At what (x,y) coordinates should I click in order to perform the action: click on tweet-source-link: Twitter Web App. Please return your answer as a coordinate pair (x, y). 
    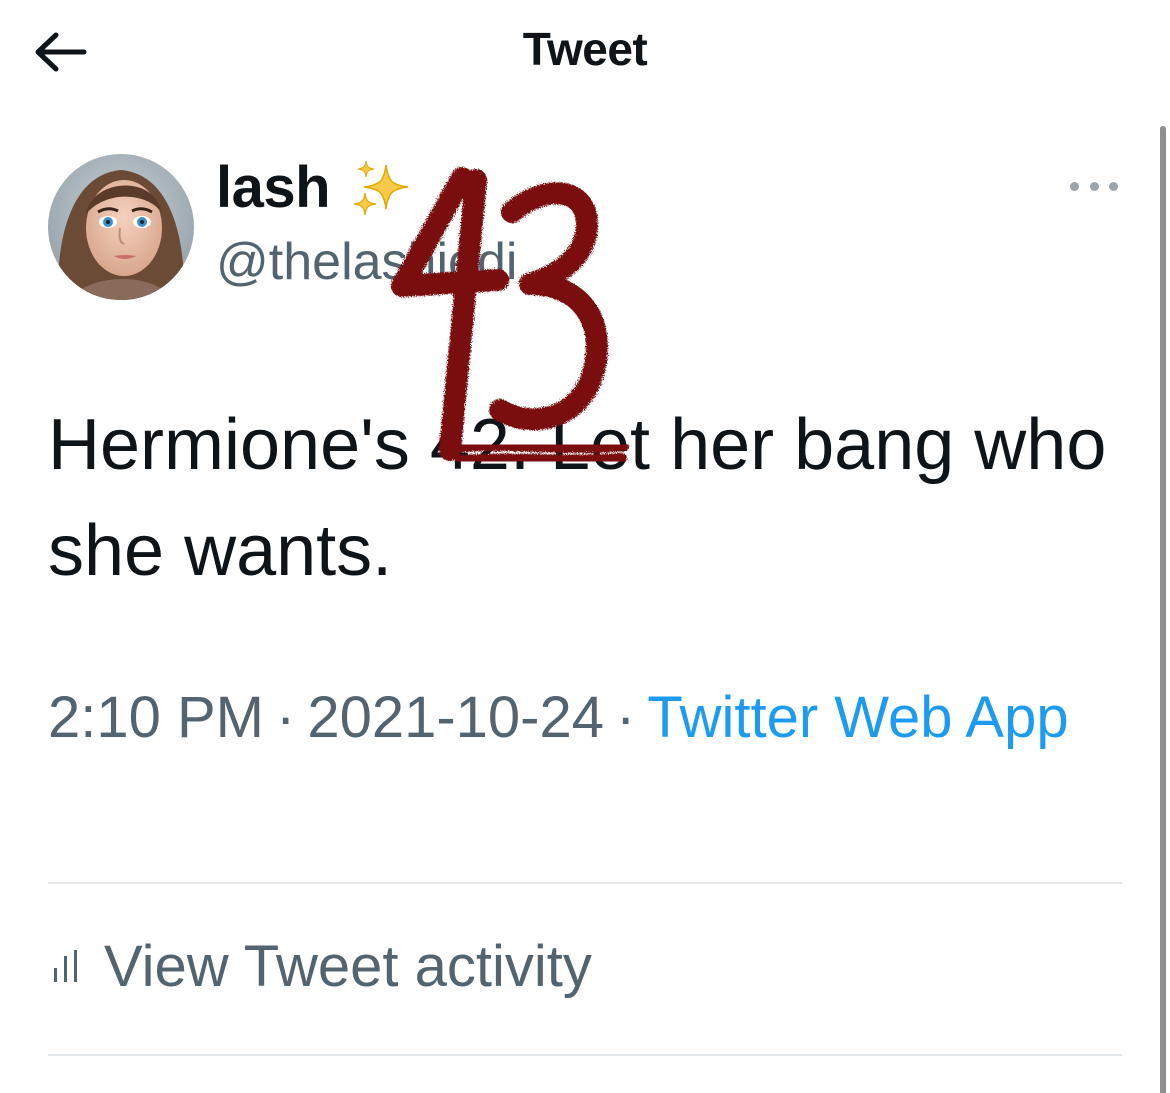
    Looking at the image, I should click on (857, 717).